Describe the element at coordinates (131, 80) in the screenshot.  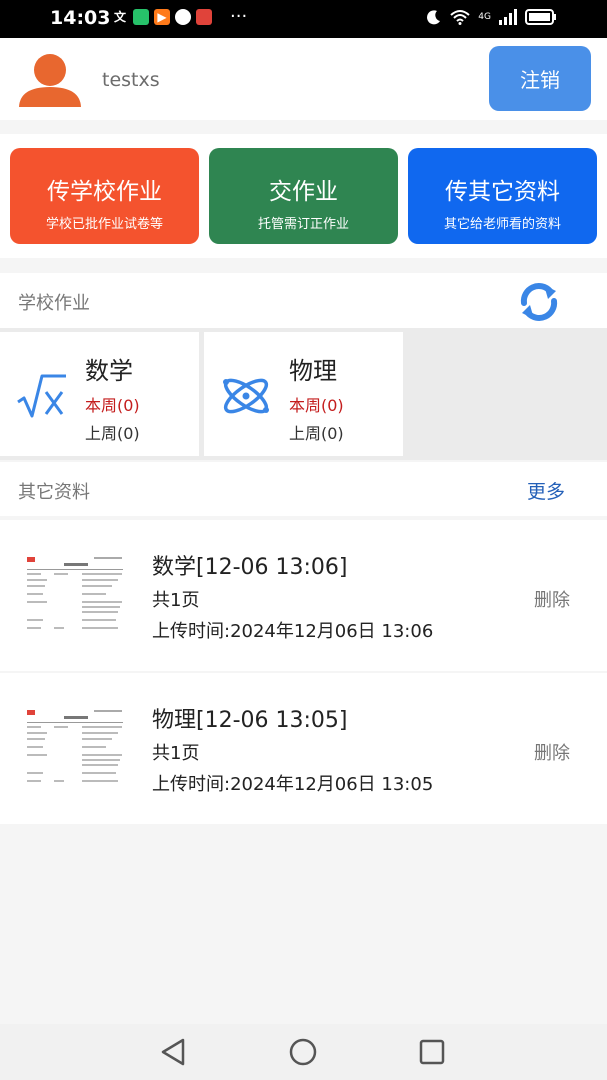
I see `username: testxs` at that location.